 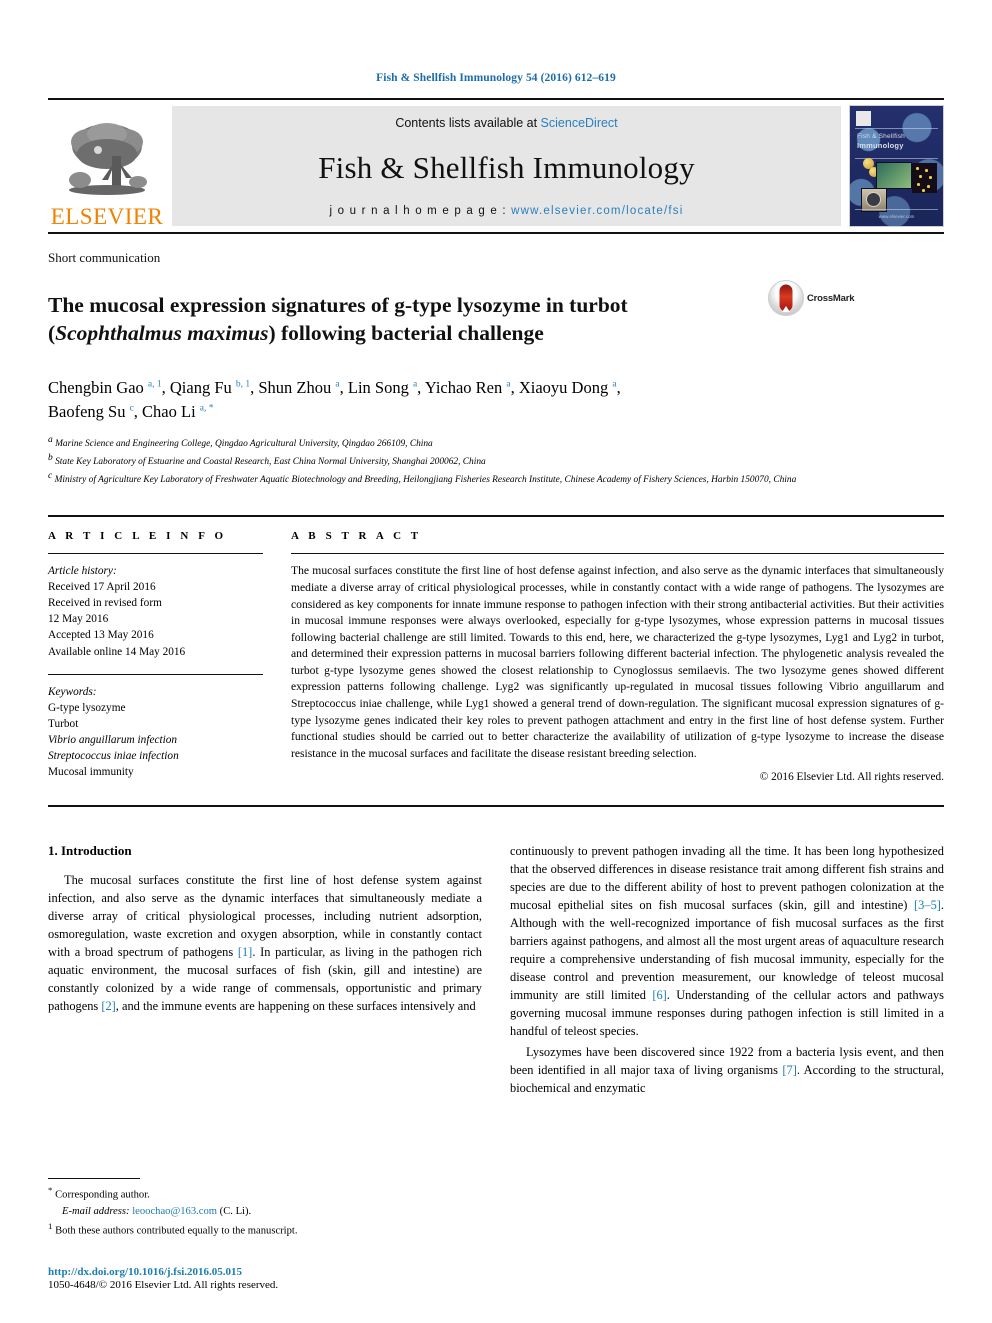 What do you see at coordinates (137, 536) in the screenshot?
I see `article-info-heading: A R T I C L E I N F O` at bounding box center [137, 536].